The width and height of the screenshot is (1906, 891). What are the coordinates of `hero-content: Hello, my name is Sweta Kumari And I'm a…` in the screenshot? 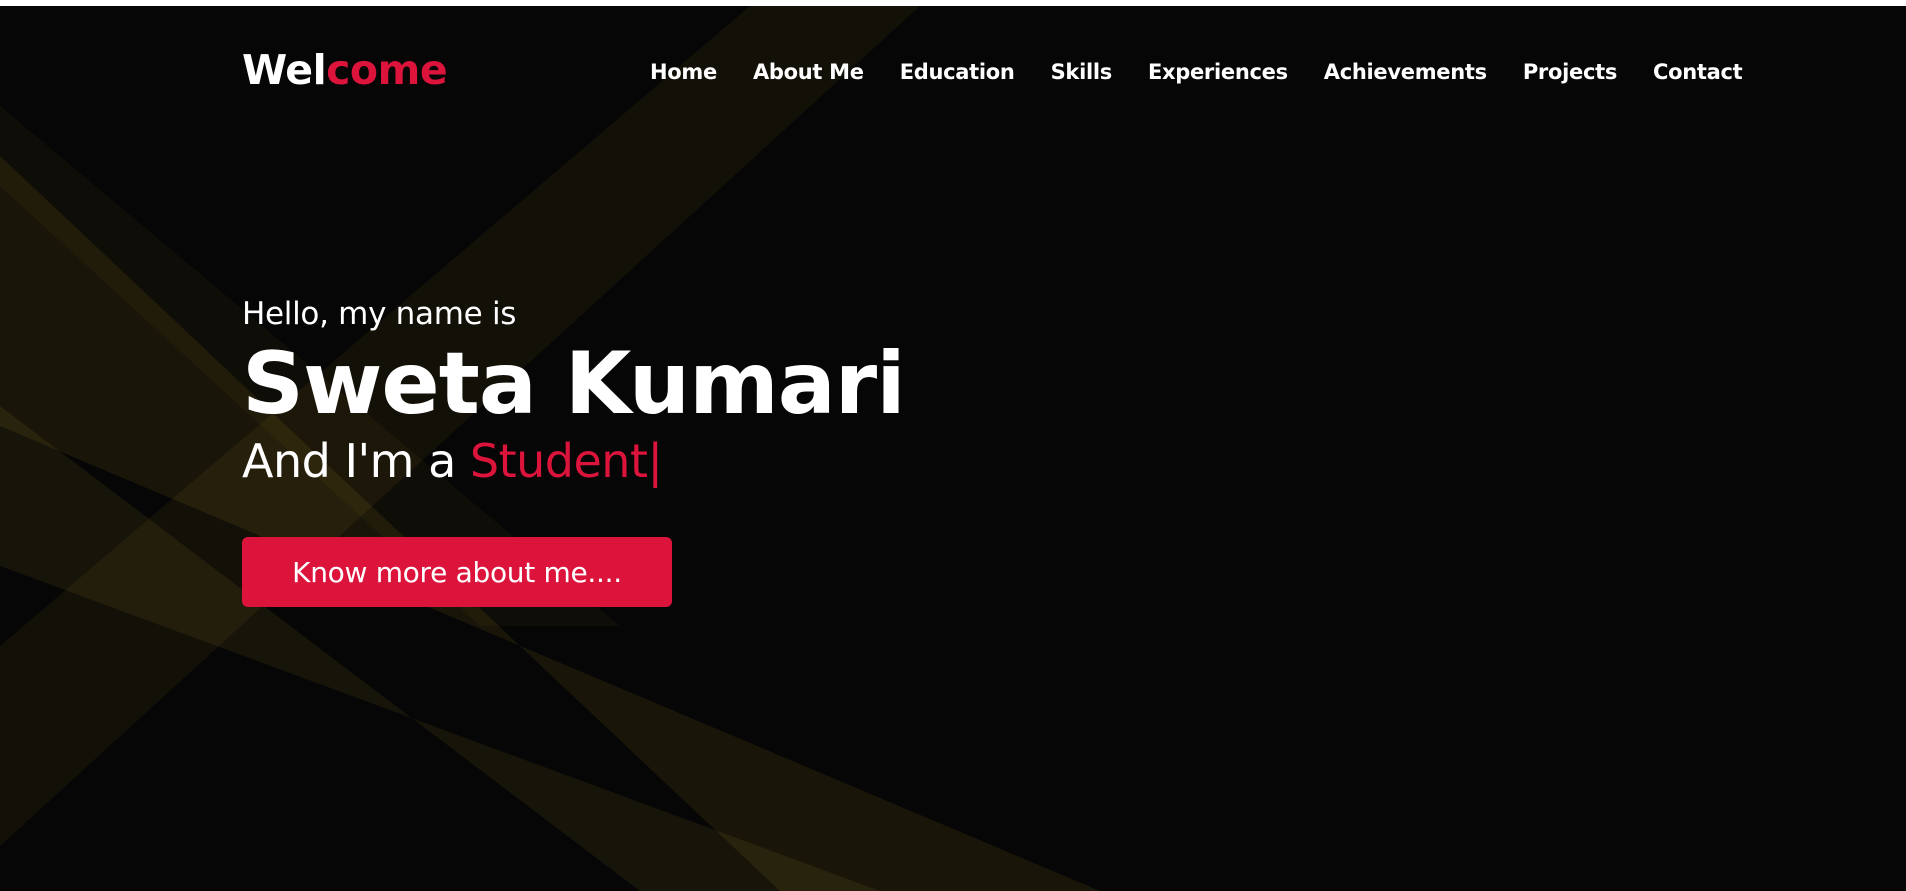 It's located at (574, 392).